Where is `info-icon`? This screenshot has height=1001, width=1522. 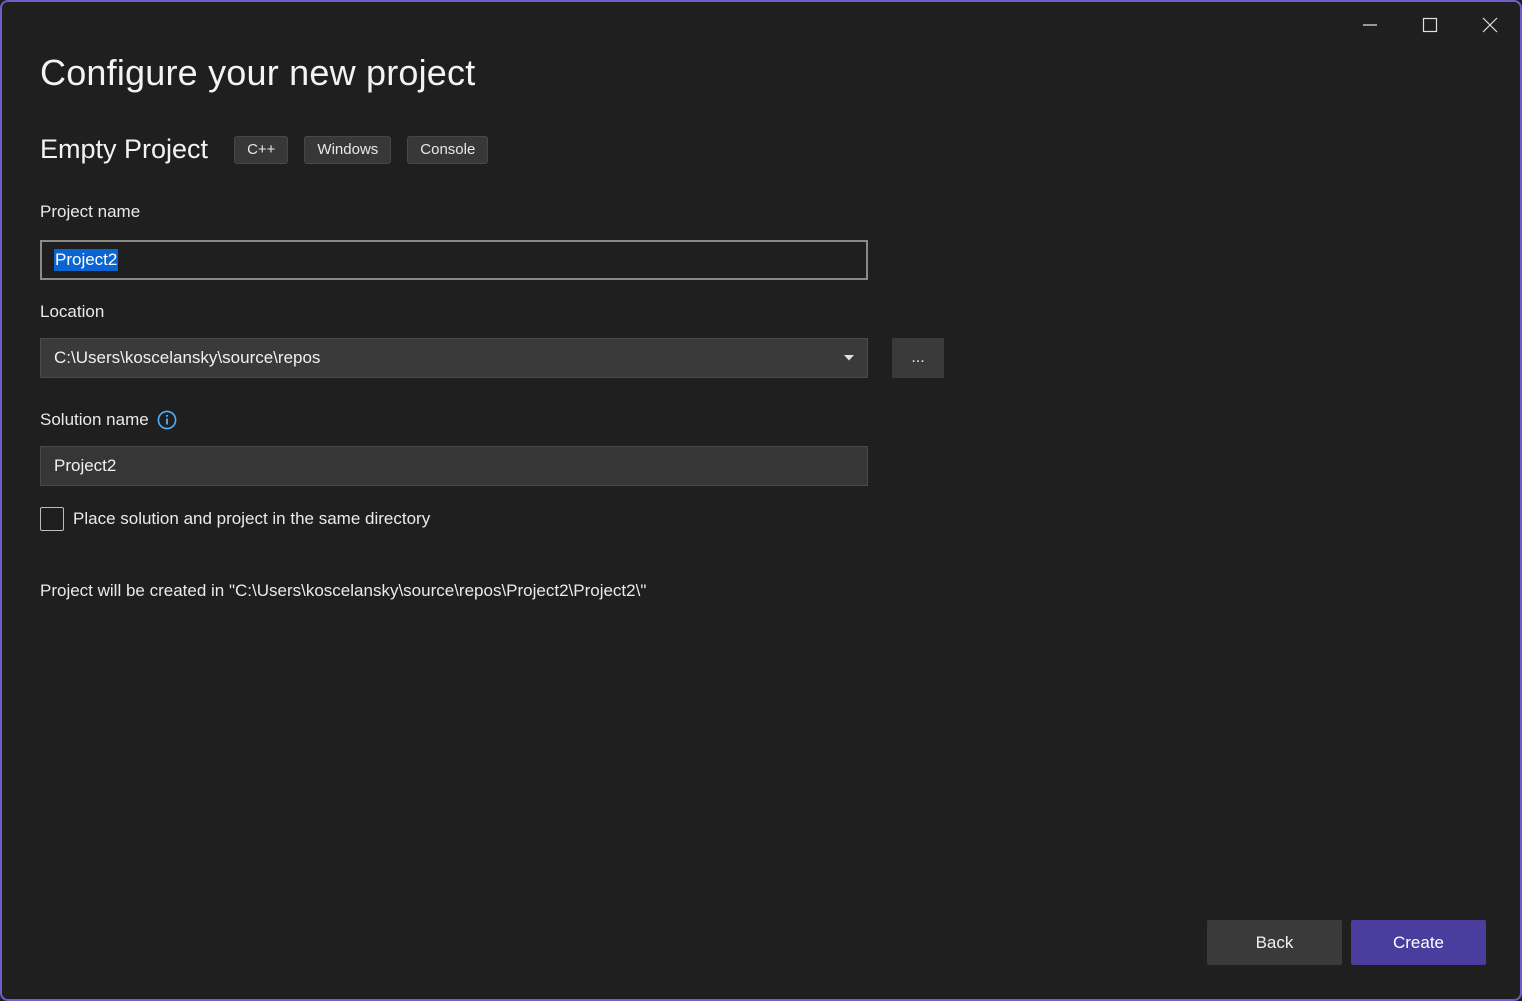
info-icon is located at coordinates (167, 420).